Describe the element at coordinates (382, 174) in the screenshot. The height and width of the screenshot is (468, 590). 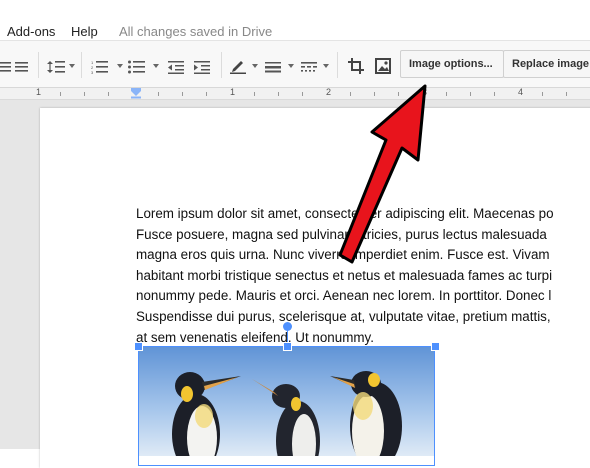
I see `red-arrow-annotation` at that location.